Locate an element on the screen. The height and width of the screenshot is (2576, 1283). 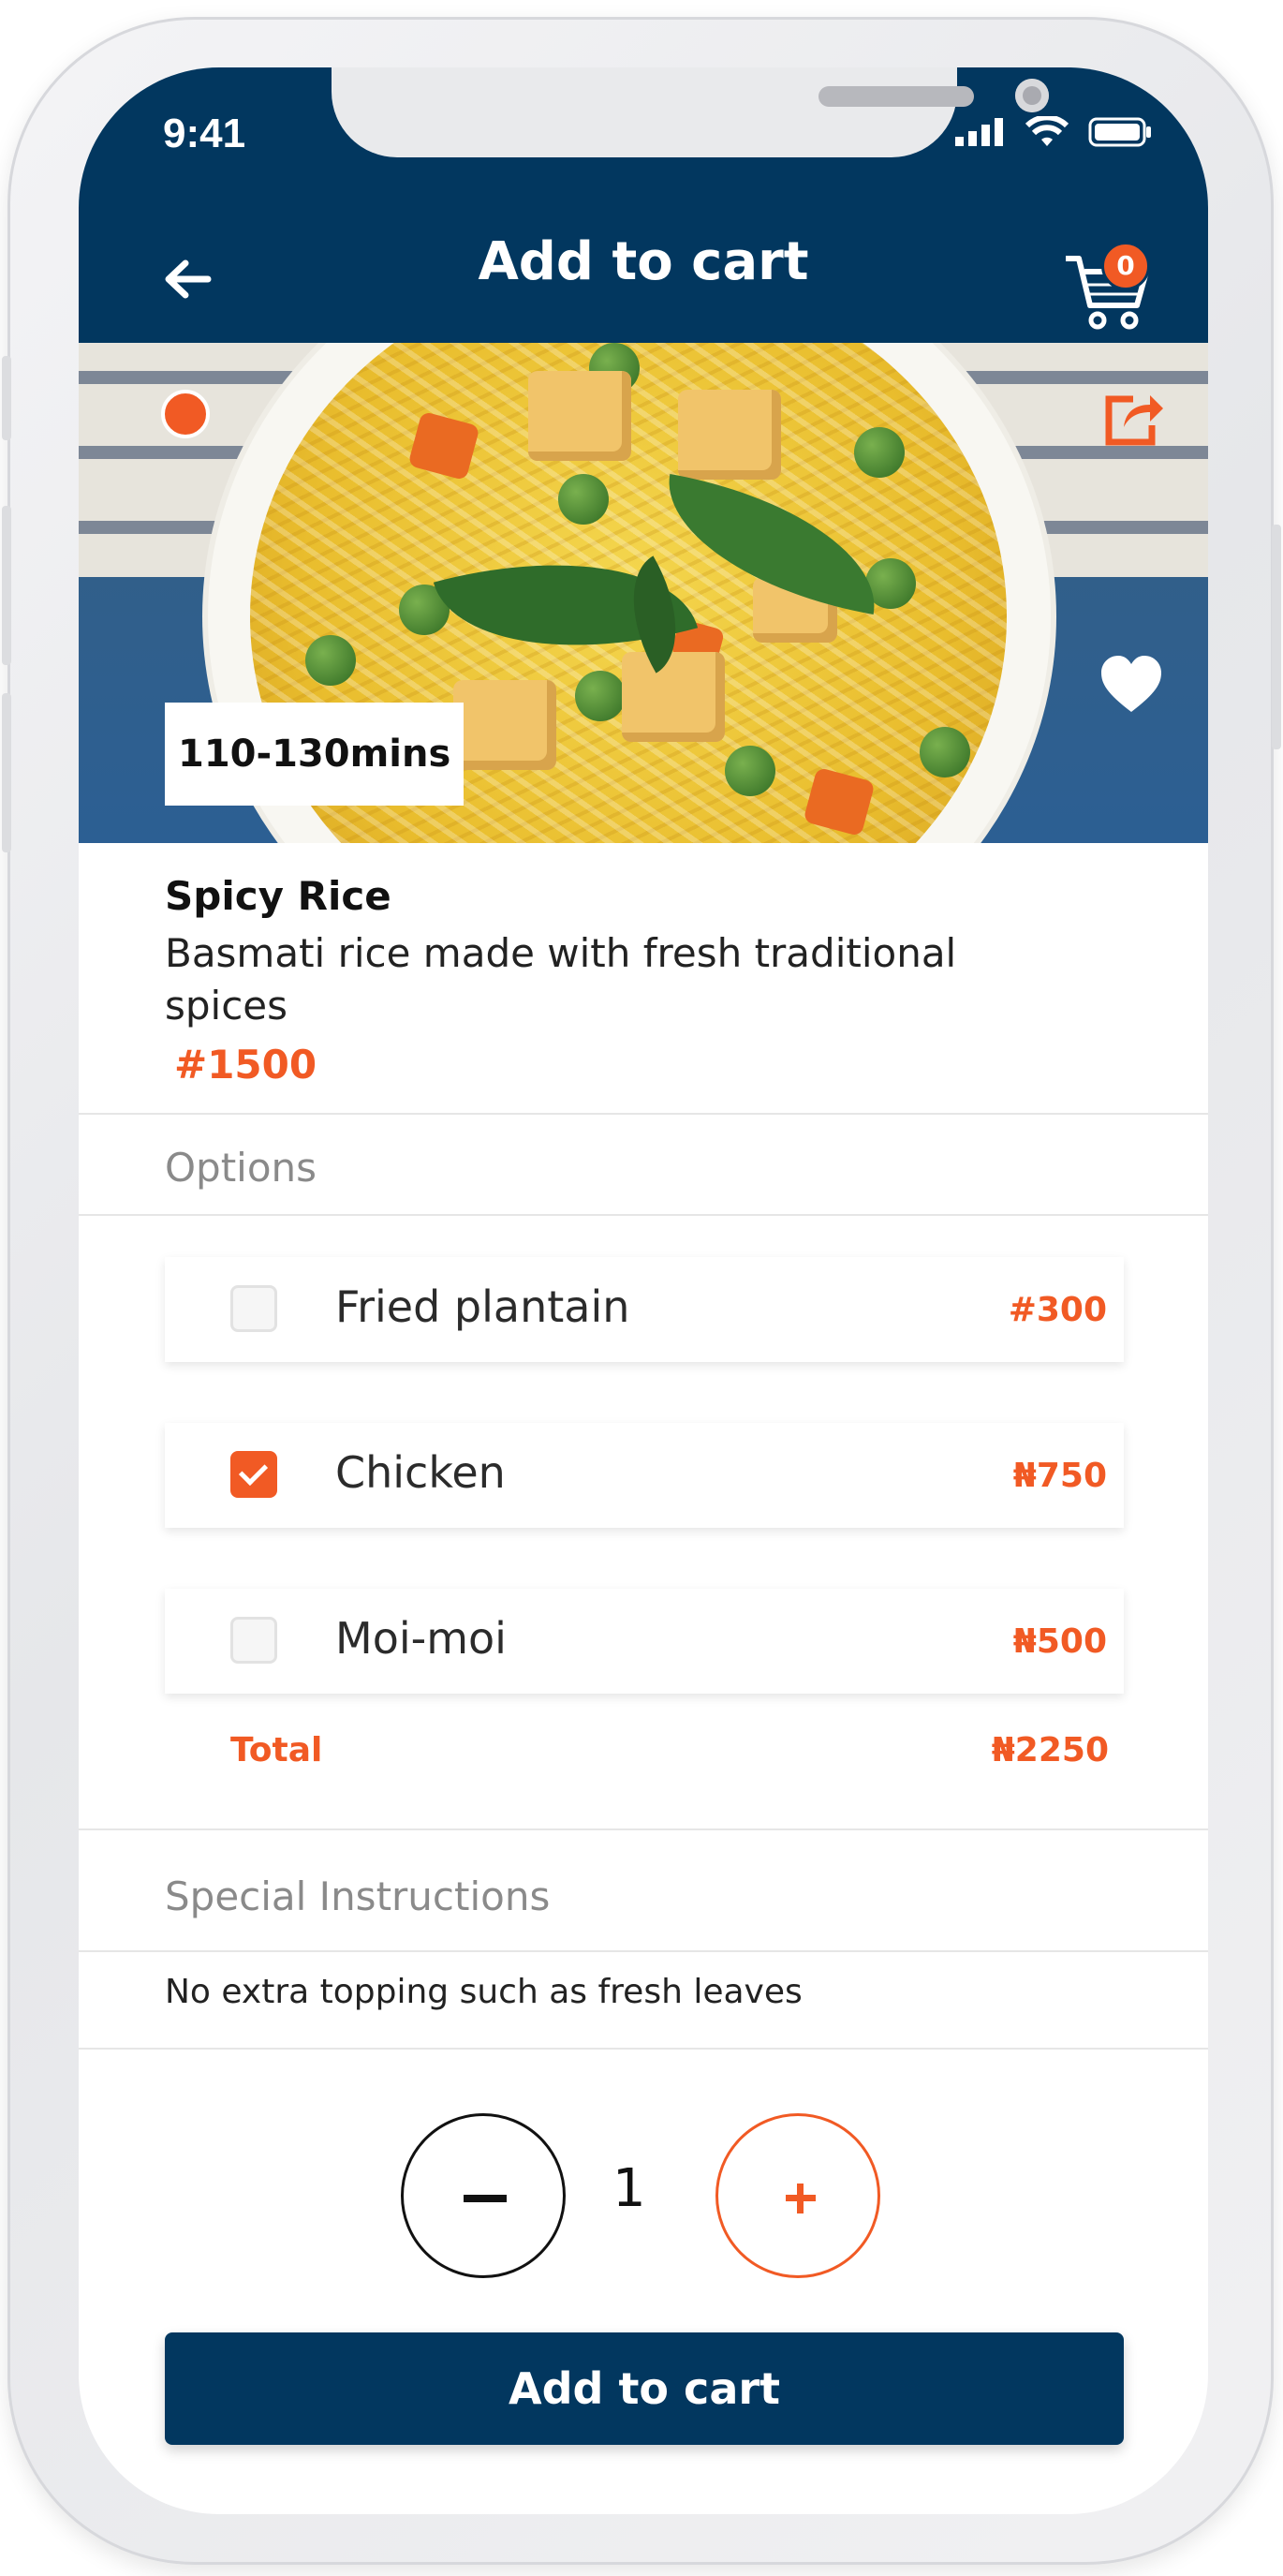
wifi-icon is located at coordinates (1047, 131).